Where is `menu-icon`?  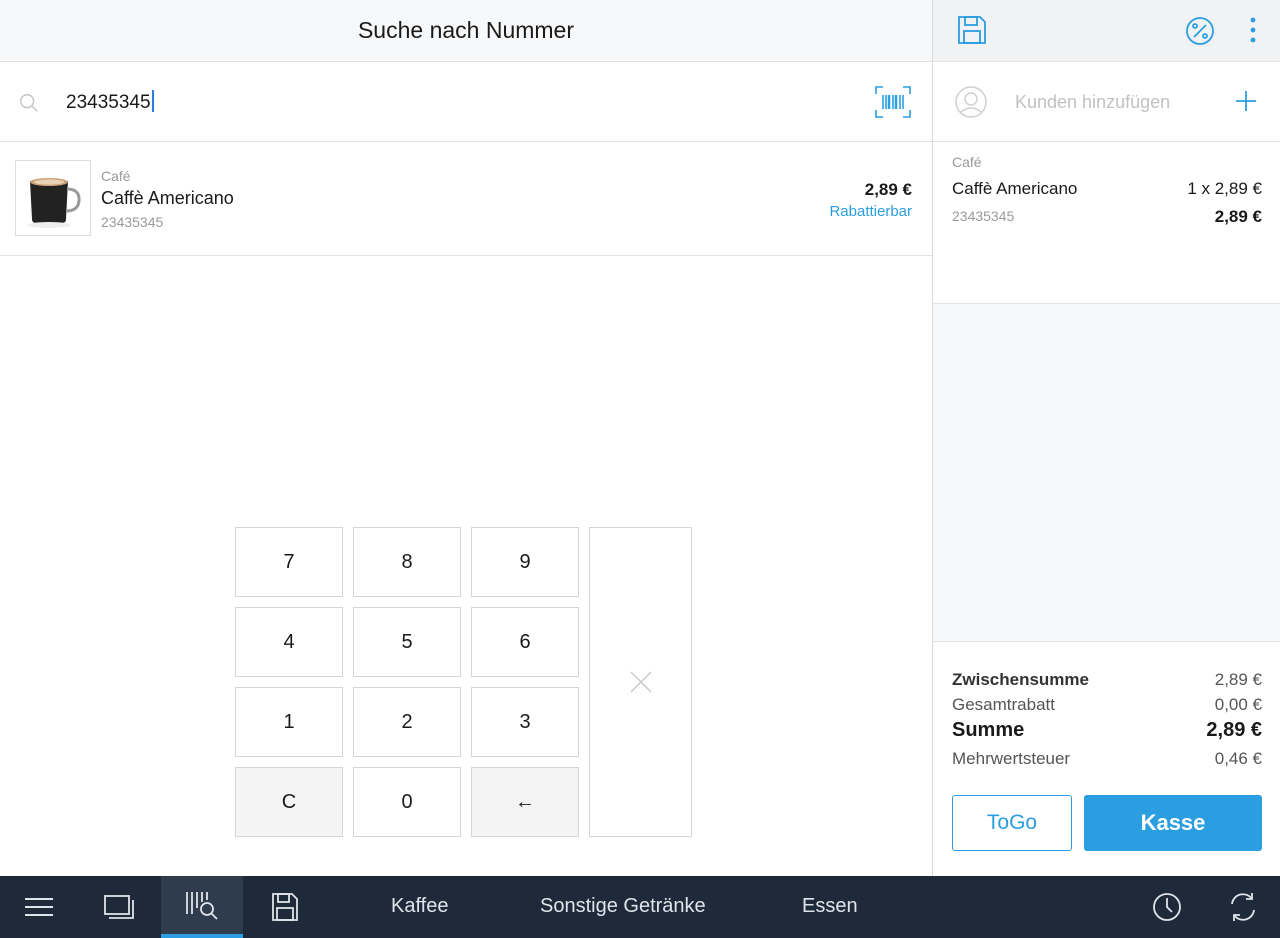 menu-icon is located at coordinates (39, 907).